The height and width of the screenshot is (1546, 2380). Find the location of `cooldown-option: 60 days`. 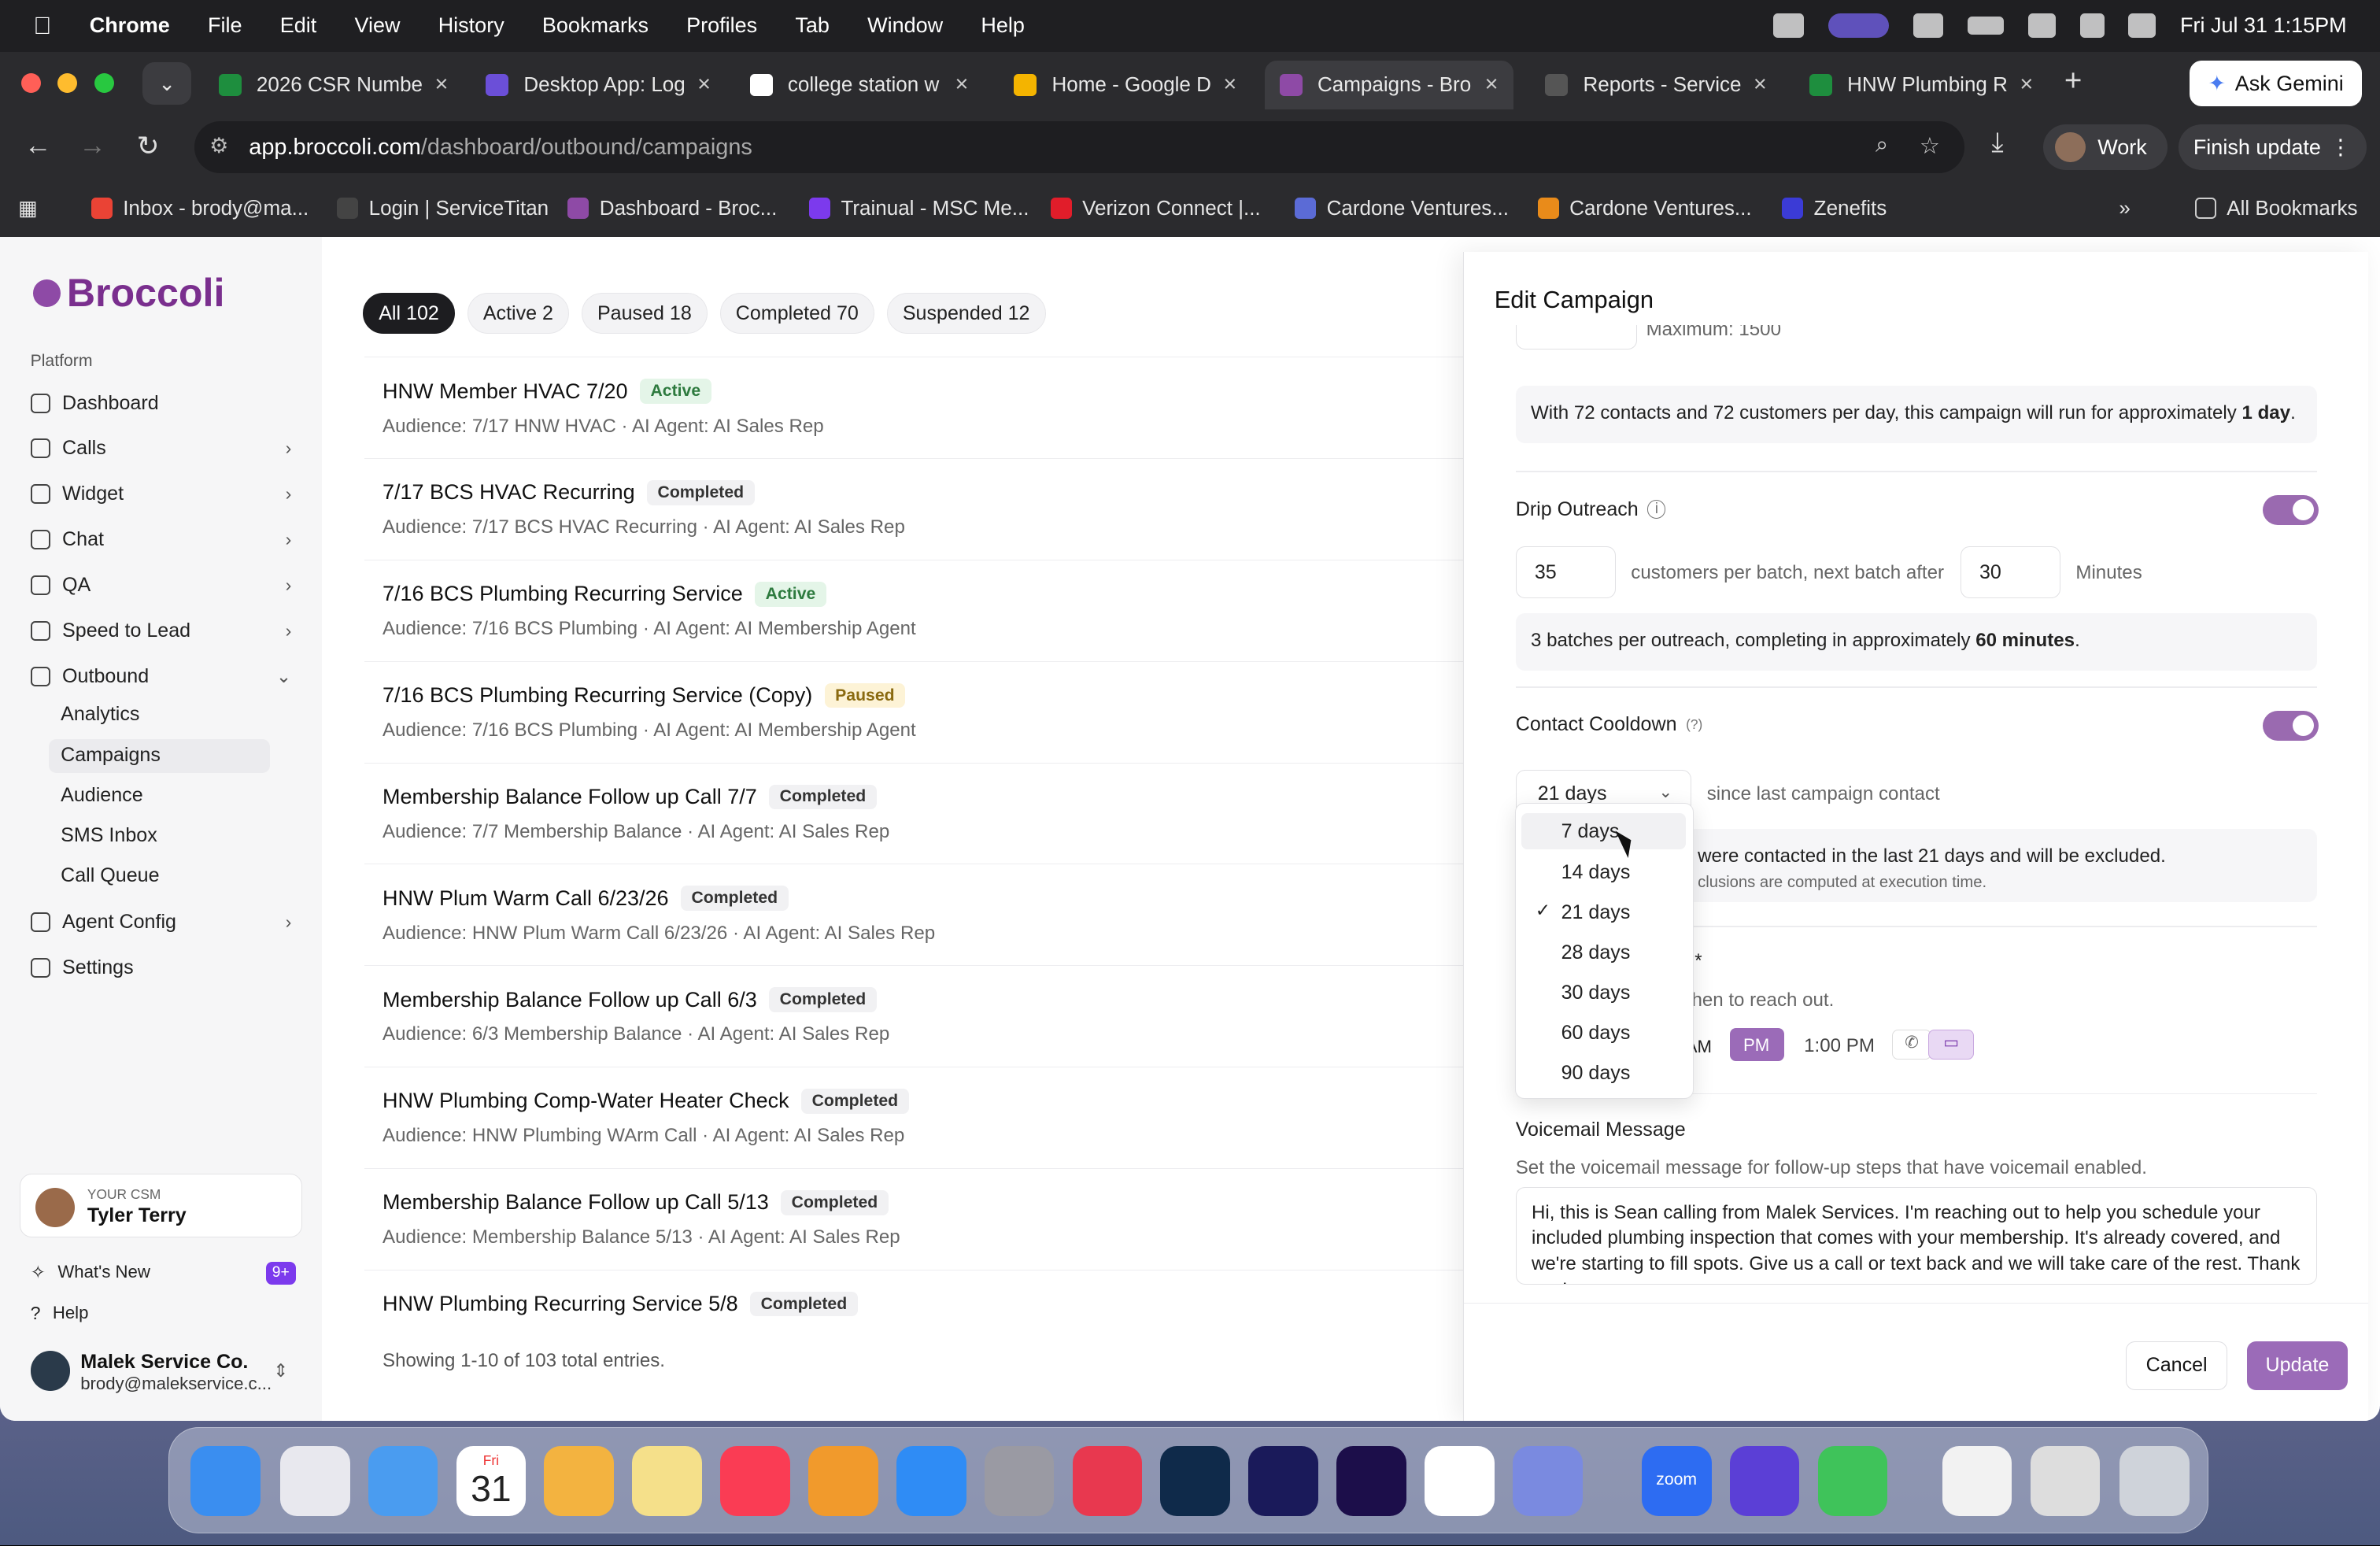

cooldown-option: 60 days is located at coordinates (1603, 1032).